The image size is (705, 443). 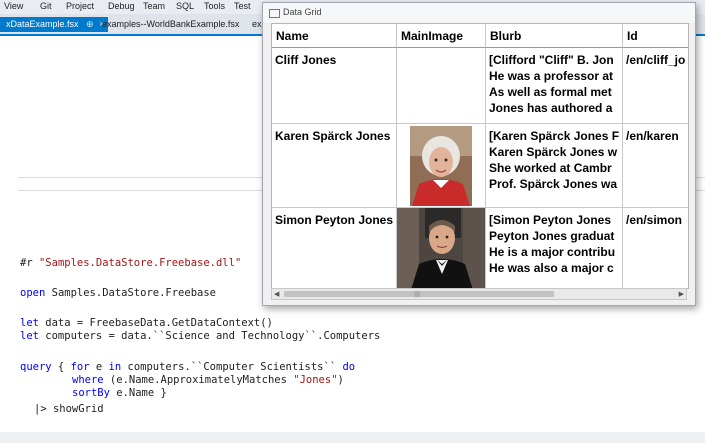 I want to click on blurb-line: He was also a major c, so click(x=551, y=268).